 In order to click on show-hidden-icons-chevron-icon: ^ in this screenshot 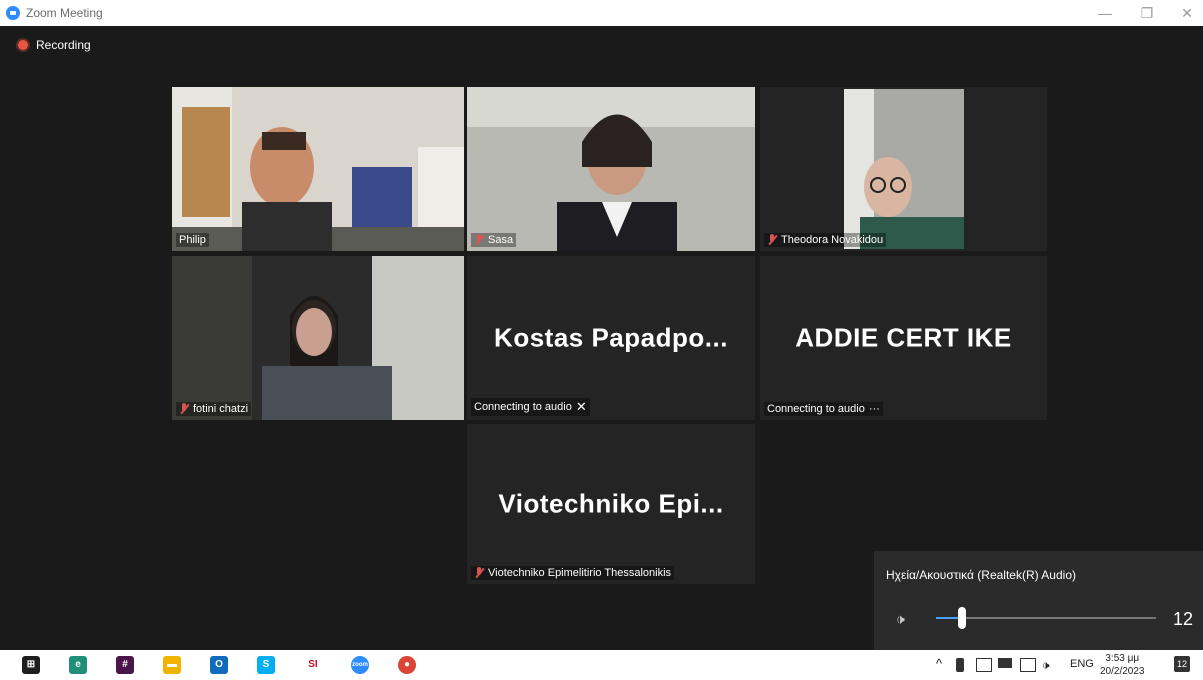, I will do `click(939, 663)`.